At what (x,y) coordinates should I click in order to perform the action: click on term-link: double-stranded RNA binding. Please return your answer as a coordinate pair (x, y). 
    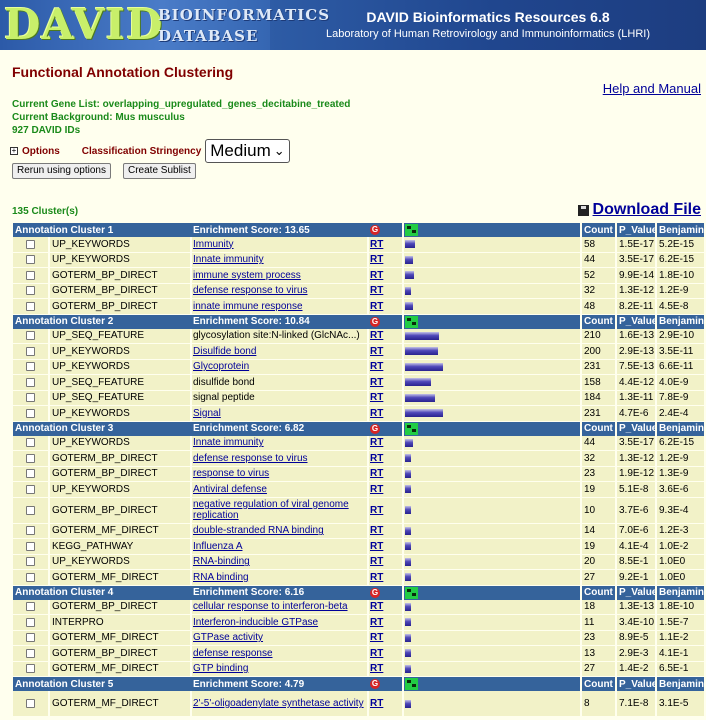
    Looking at the image, I should click on (258, 530).